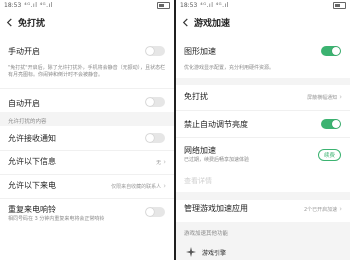 The width and height of the screenshot is (350, 260). Describe the element at coordinates (214, 252) in the screenshot. I see `game-engine-label: 游戏引擎` at that location.